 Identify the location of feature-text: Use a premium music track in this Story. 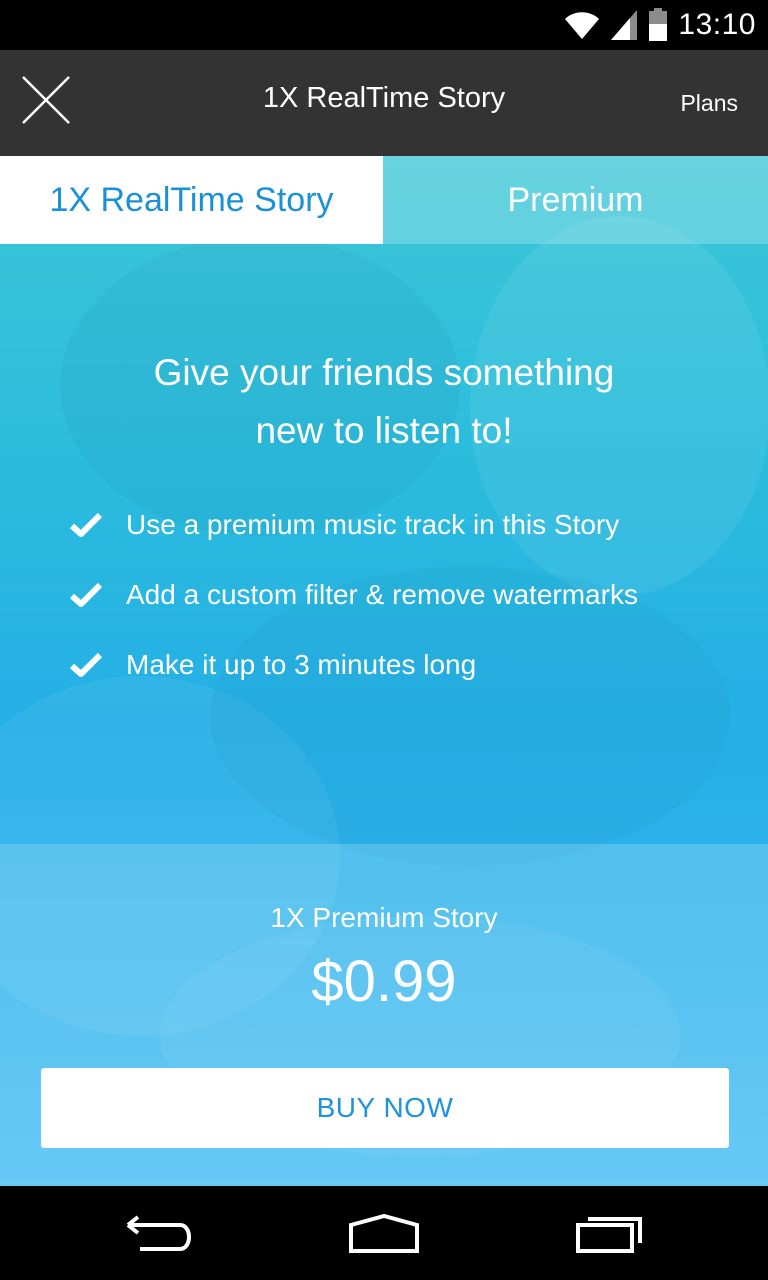
(373, 524).